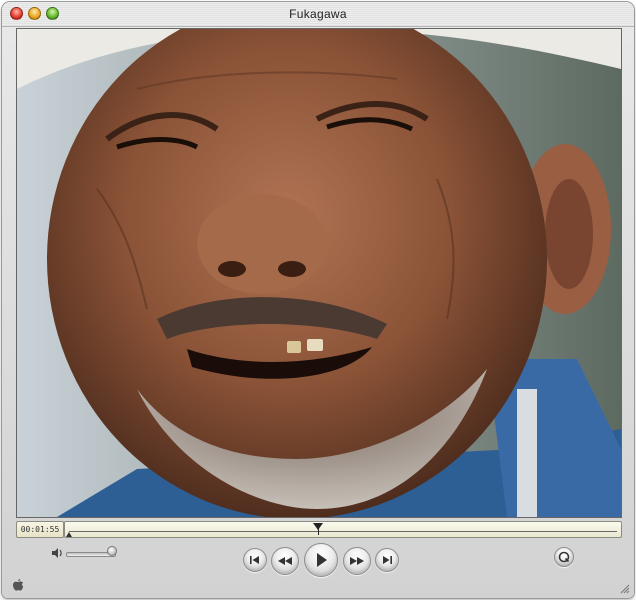  I want to click on speaker-icon, so click(57, 553).